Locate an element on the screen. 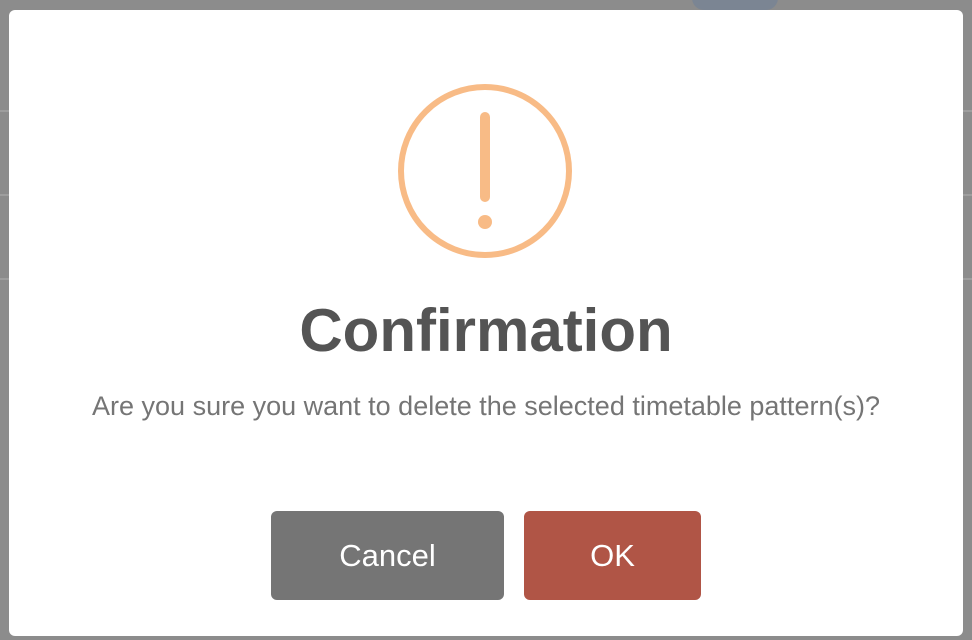  dialog-actions: Cancel OK is located at coordinates (486, 555).